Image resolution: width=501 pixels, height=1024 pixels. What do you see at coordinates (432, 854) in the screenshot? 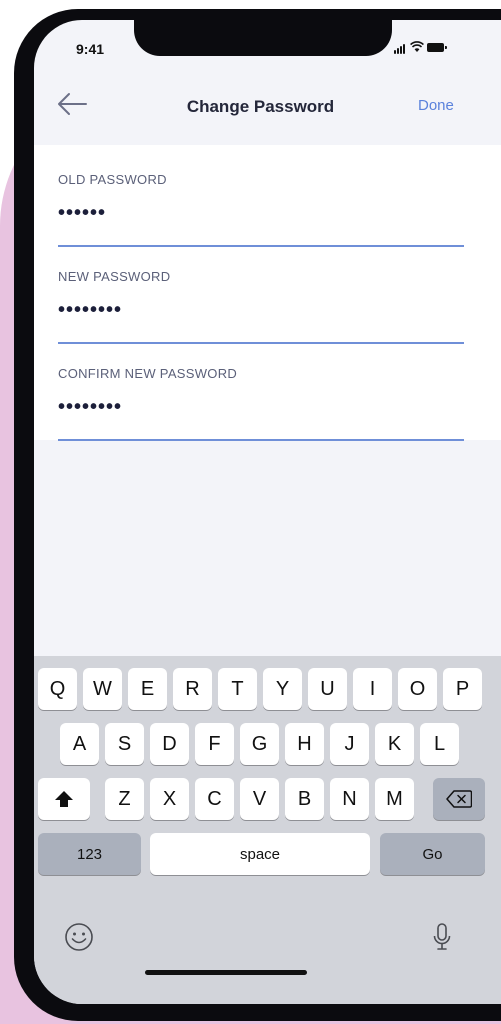
I see `go-key: Go` at bounding box center [432, 854].